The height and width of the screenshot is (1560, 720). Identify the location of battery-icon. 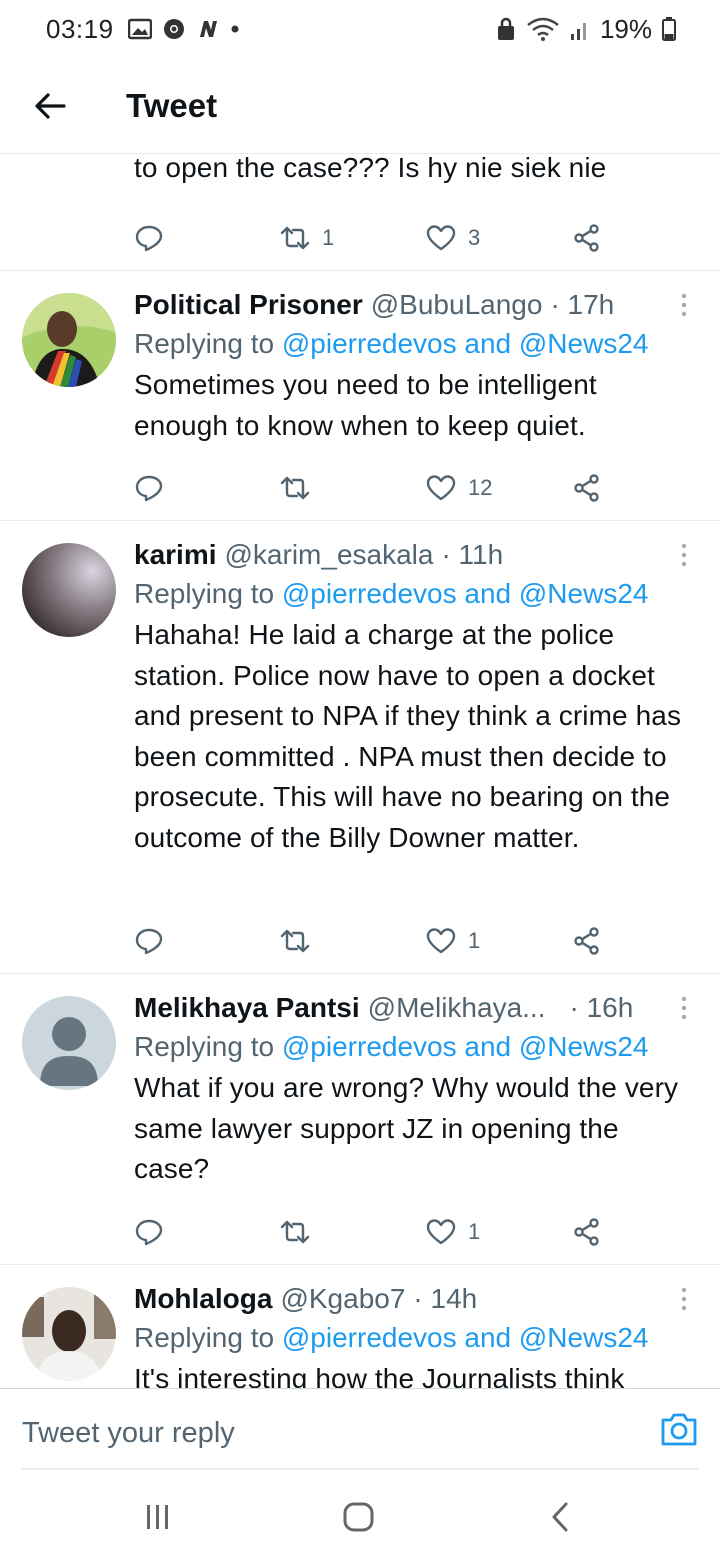
(669, 29).